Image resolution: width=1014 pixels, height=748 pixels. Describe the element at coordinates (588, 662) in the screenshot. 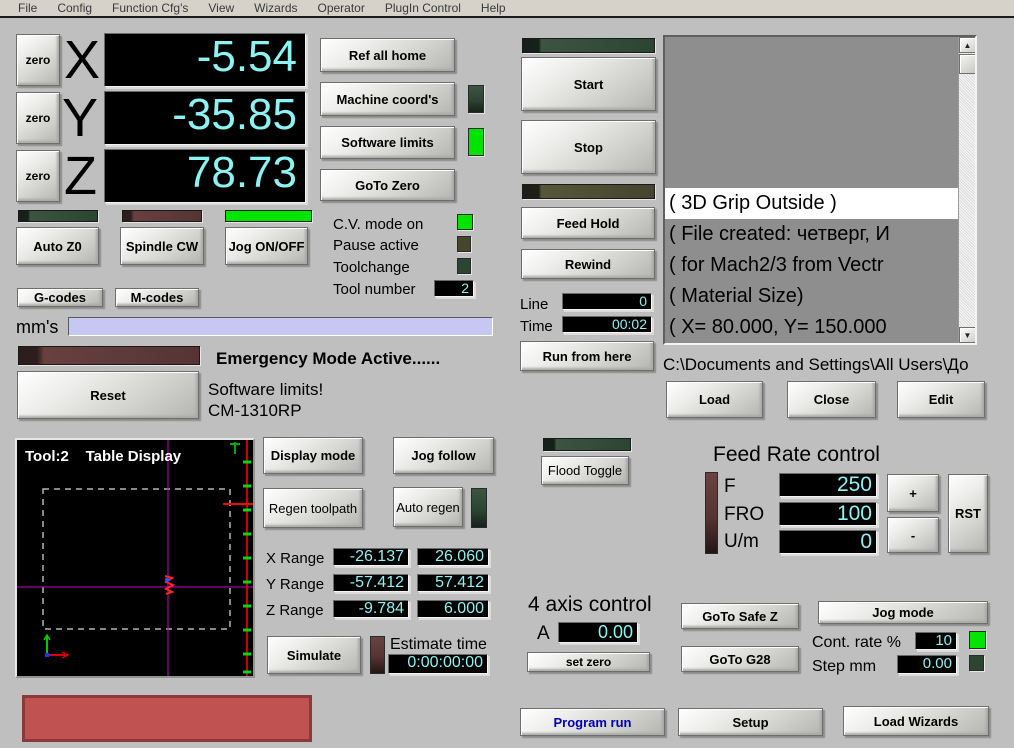

I see `set-zero-button: set zero` at that location.